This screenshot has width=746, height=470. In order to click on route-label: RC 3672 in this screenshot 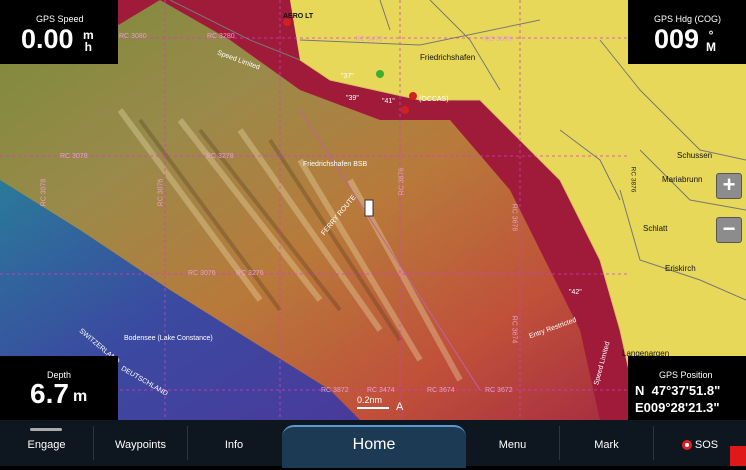, I will do `click(499, 390)`.